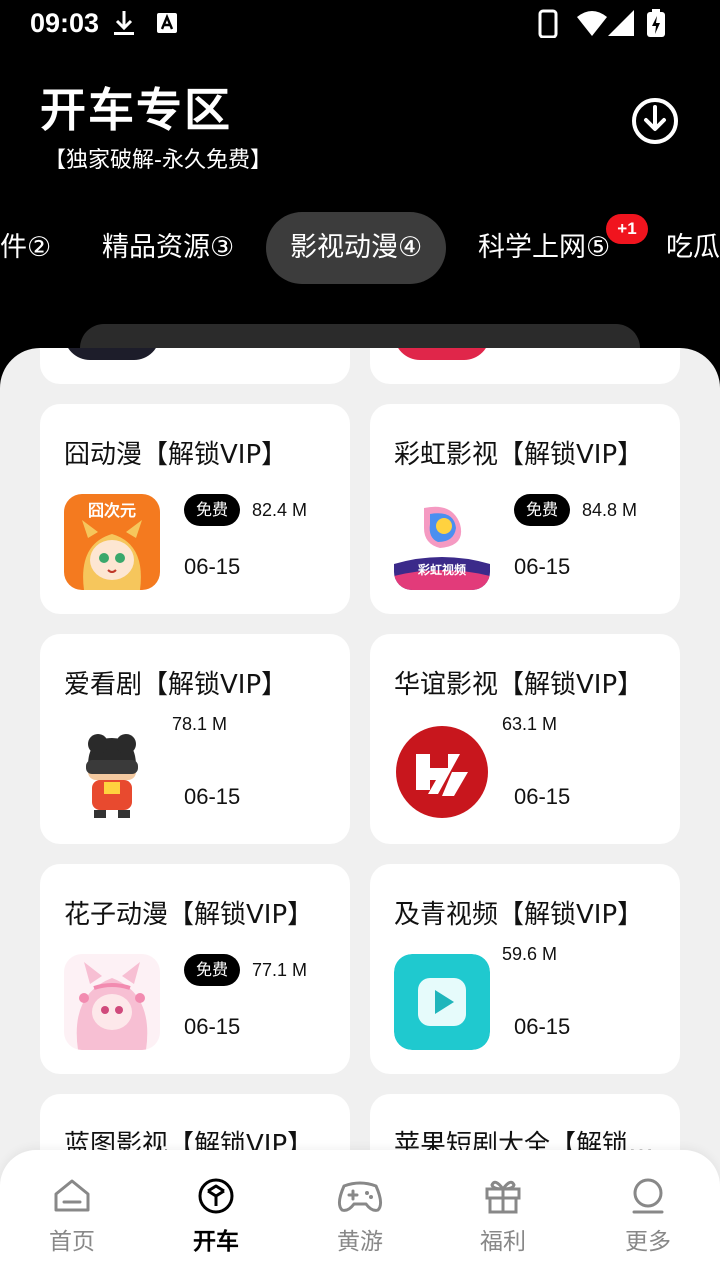  What do you see at coordinates (655, 121) in the screenshot?
I see `download-icon` at bounding box center [655, 121].